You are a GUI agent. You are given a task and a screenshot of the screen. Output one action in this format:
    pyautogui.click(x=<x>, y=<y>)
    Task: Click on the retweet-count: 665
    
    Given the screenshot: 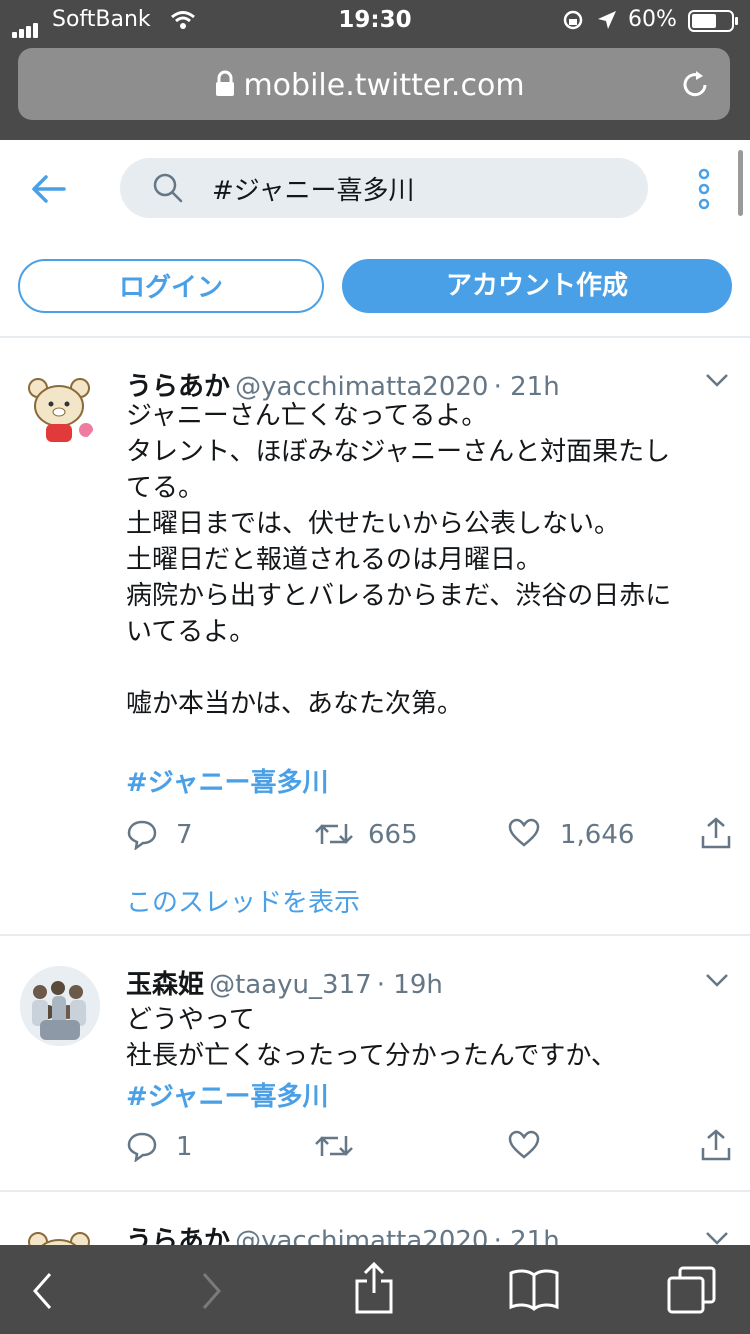 What is the action you would take?
    pyautogui.click(x=393, y=835)
    